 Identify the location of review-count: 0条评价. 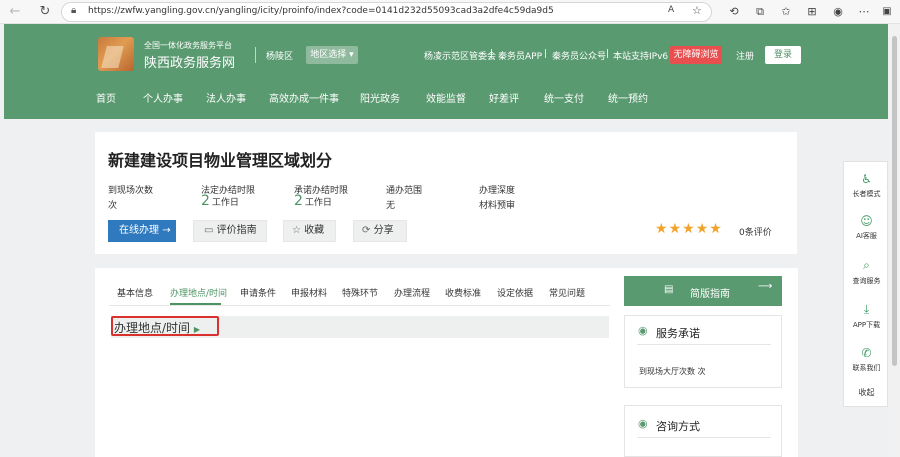
(755, 231).